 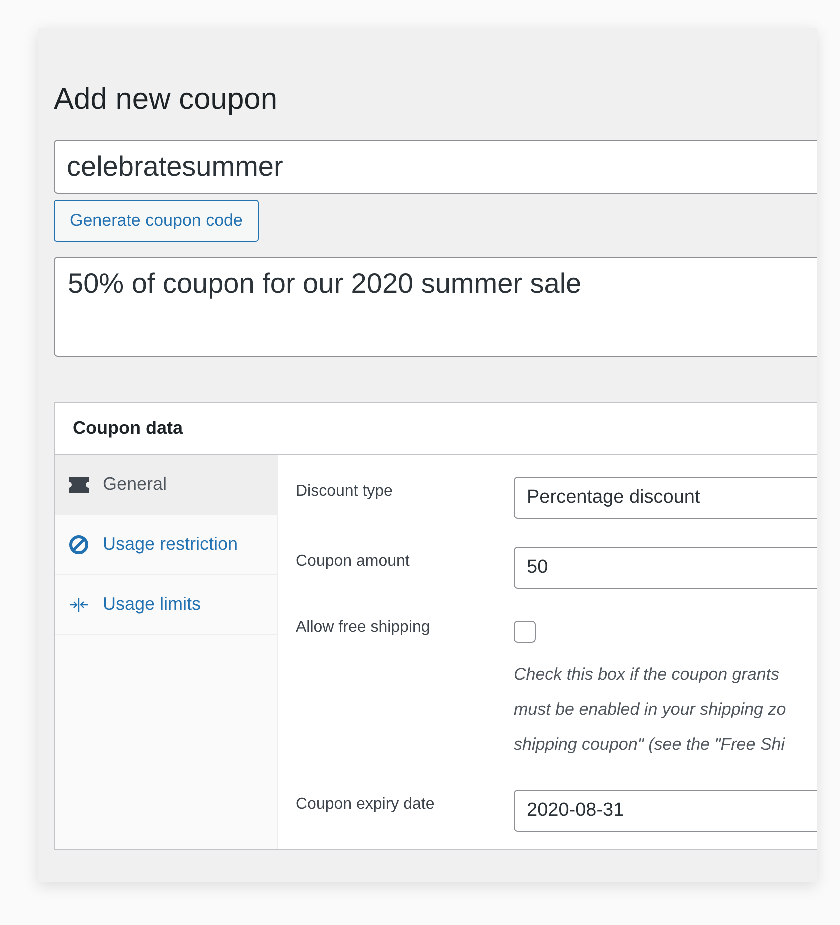 I want to click on sidebar-tab: General, so click(x=166, y=485).